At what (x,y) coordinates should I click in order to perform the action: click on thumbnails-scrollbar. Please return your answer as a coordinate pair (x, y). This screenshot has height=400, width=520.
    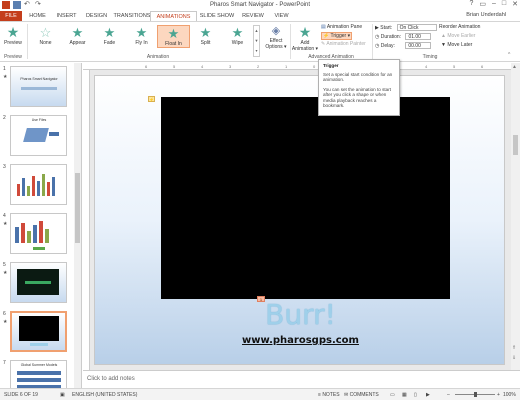
    Looking at the image, I should click on (77, 225).